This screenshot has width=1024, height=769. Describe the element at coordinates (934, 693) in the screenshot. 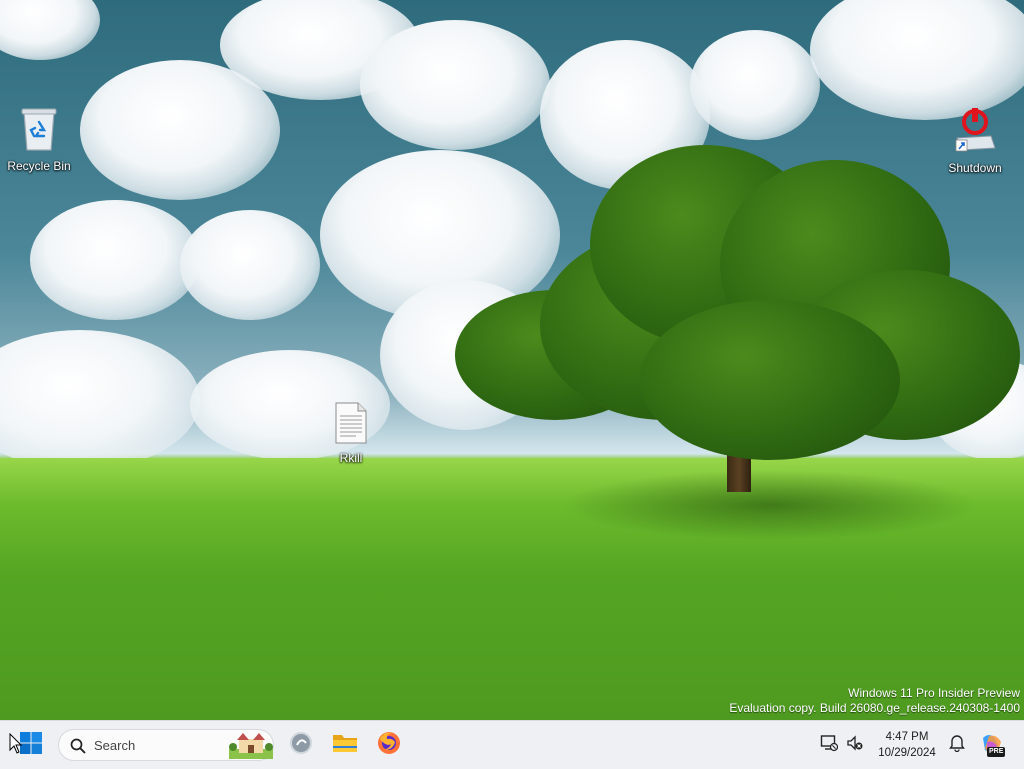

I see `watermark-line1: Windows 11 Pro Insider Preview` at that location.